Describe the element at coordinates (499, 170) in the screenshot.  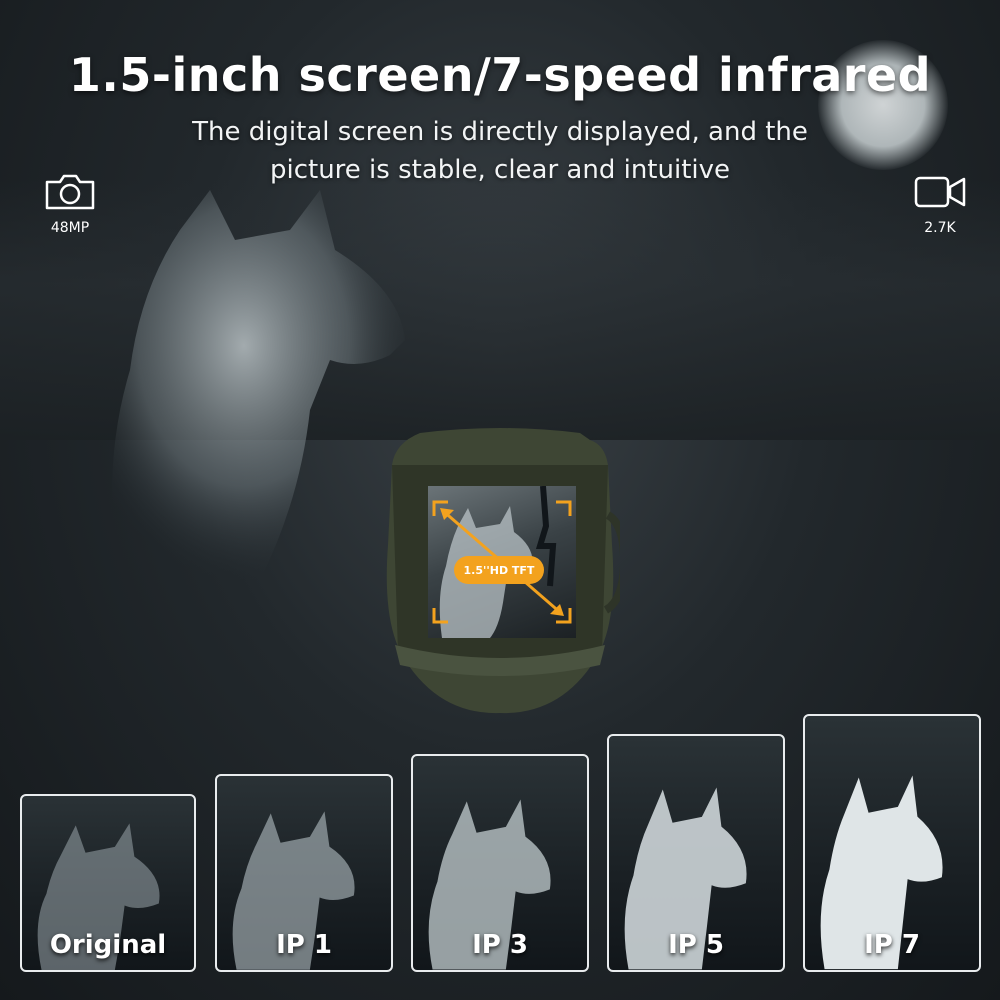
I see `subtitle-line-2: picture is stable, clear and intuitive` at that location.